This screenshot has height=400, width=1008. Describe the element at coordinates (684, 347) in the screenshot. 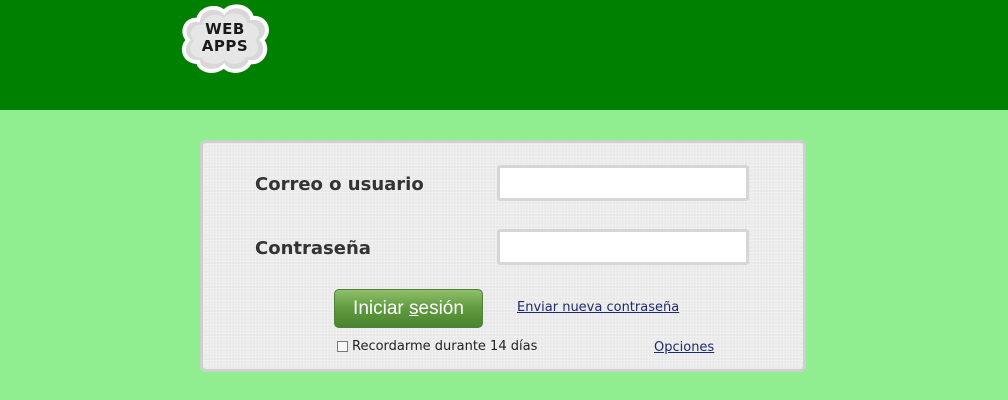

I see `options-link: Opciones` at that location.